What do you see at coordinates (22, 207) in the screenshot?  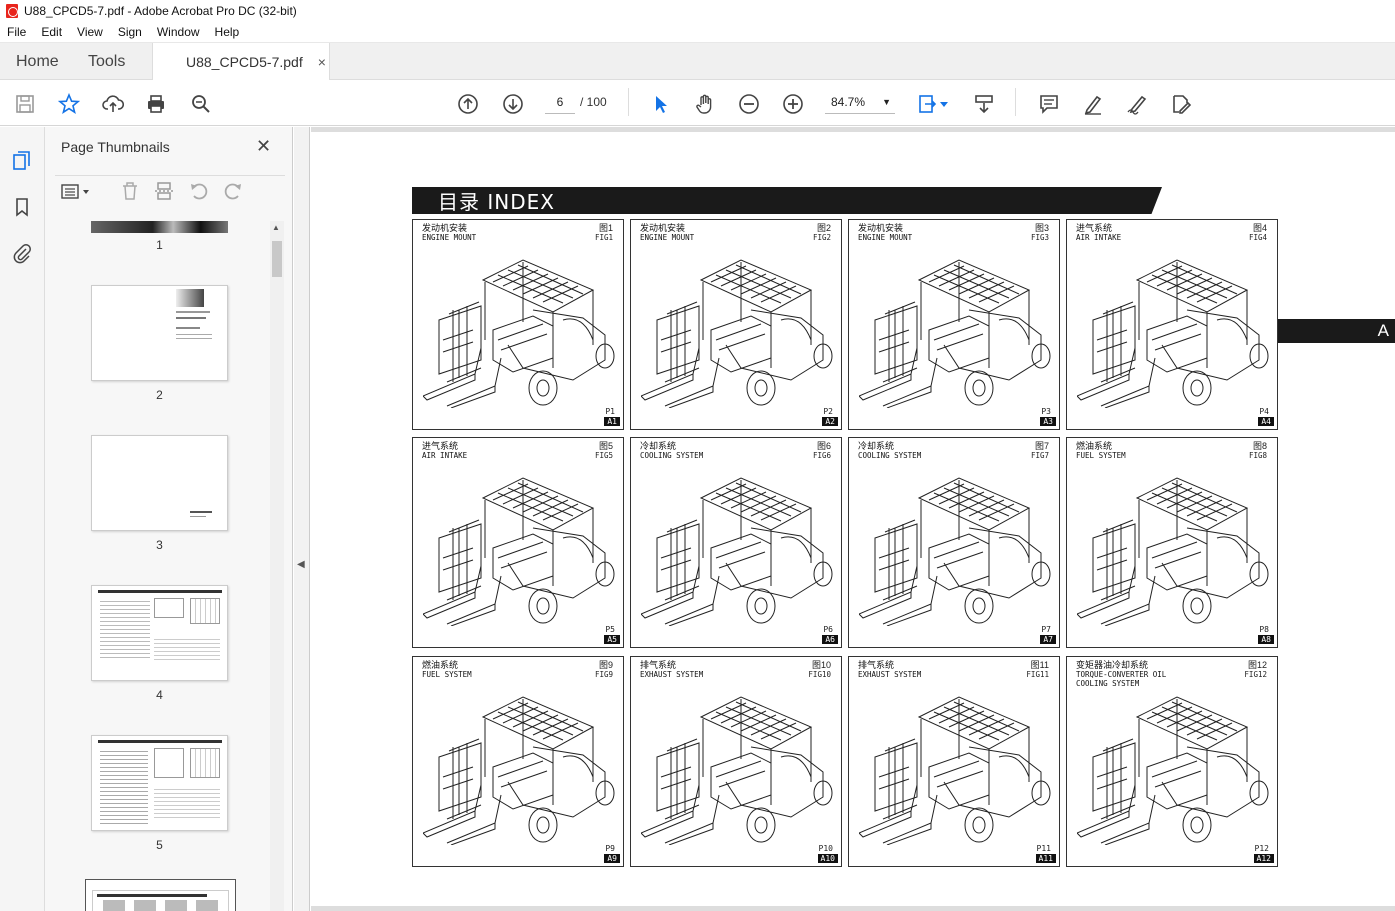 I see `bookmarks-icon` at bounding box center [22, 207].